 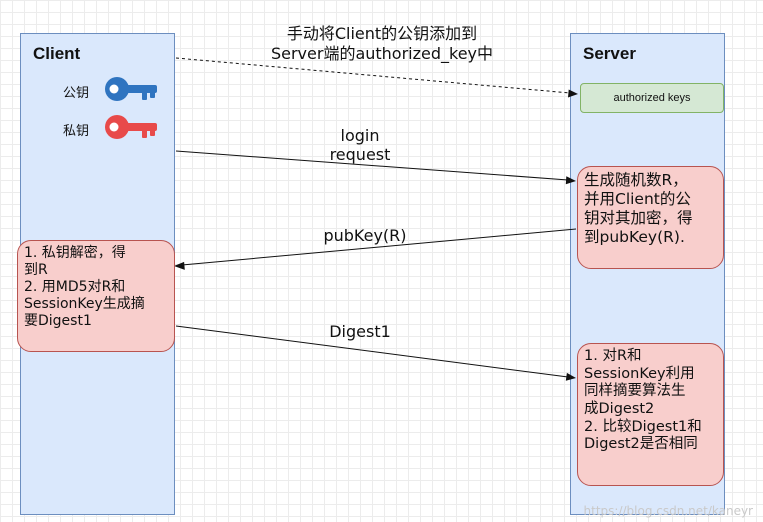 I want to click on digest1-arrowhead, so click(x=570, y=376).